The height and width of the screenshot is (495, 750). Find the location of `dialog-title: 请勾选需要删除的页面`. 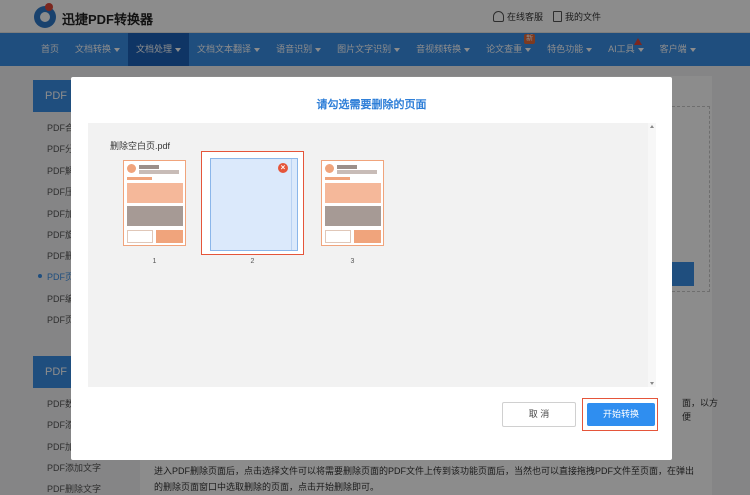

dialog-title: 请勾选需要删除的页面 is located at coordinates (371, 105).